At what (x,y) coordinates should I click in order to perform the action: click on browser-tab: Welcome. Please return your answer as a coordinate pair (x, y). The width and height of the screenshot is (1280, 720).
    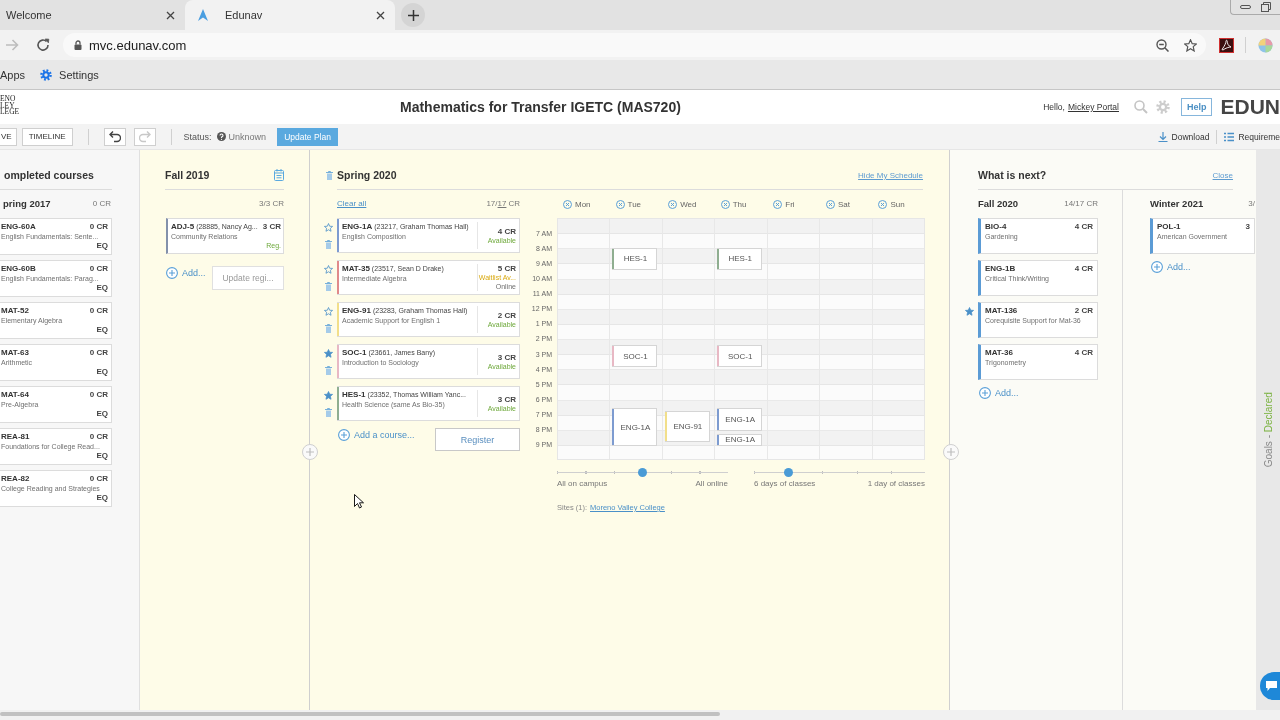
    Looking at the image, I should click on (92, 15).